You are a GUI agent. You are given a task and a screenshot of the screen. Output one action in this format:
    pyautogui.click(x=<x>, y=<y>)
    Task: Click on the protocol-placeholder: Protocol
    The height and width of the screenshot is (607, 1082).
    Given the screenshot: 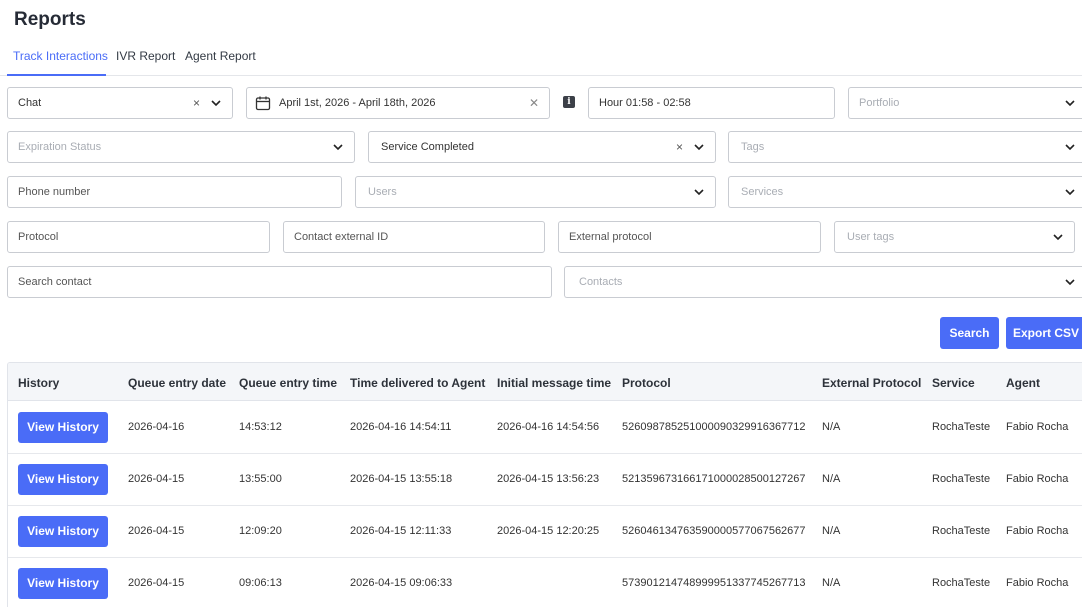 What is the action you would take?
    pyautogui.click(x=38, y=237)
    